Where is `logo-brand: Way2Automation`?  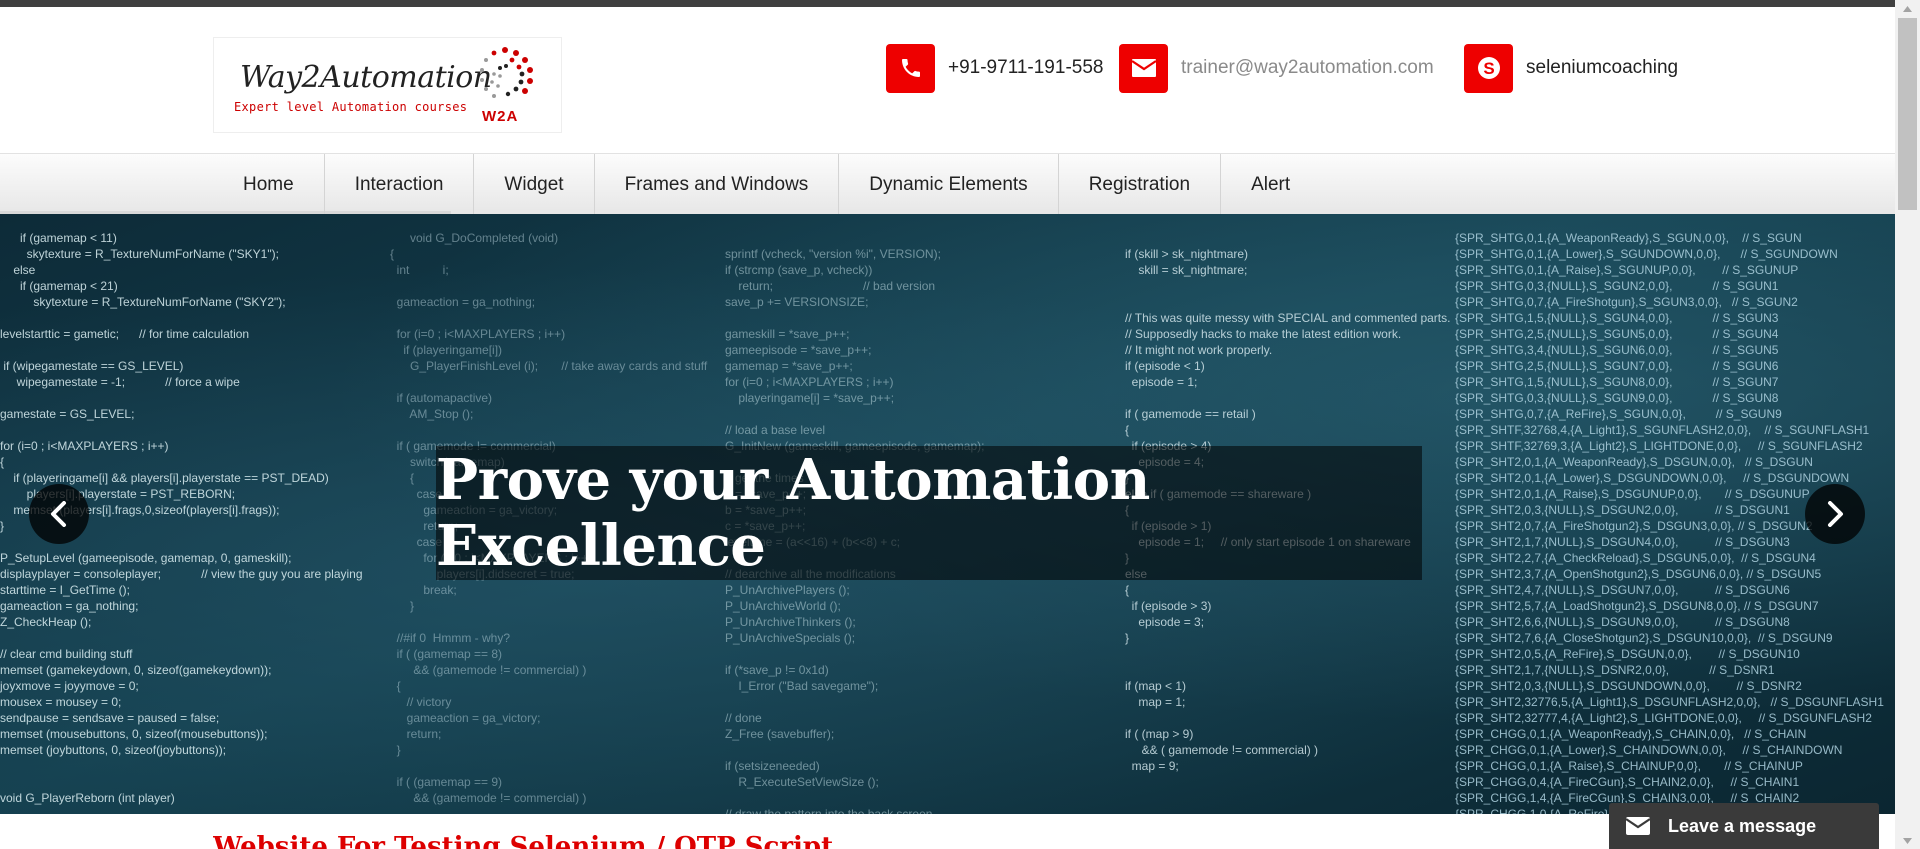 logo-brand: Way2Automation is located at coordinates (366, 77).